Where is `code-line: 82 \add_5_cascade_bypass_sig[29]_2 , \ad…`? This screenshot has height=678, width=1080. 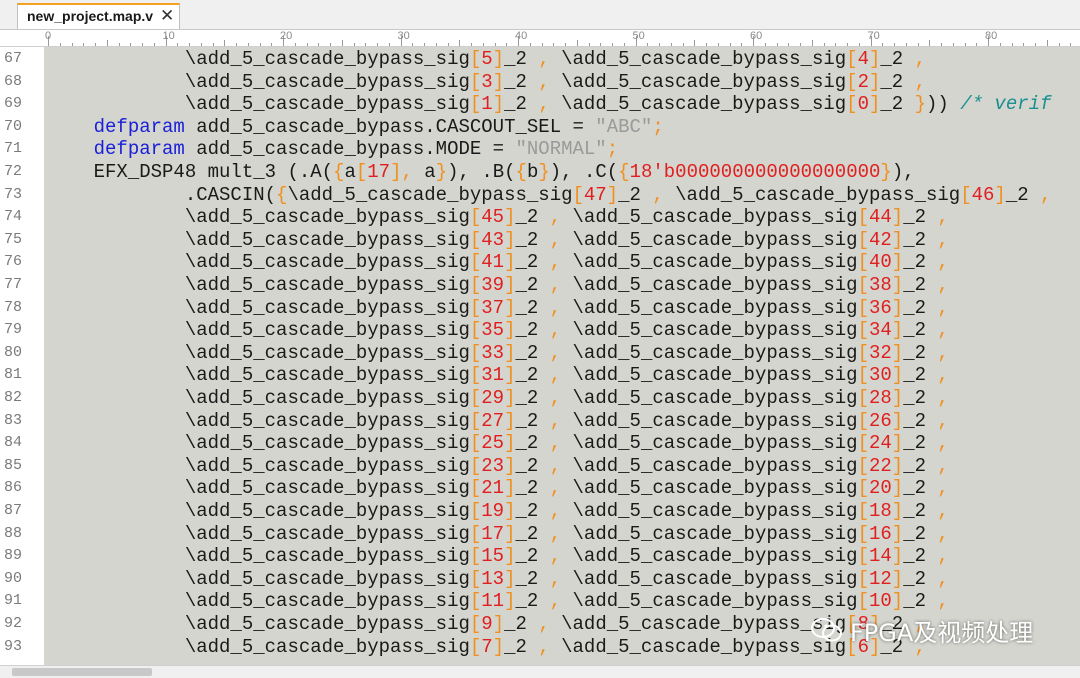 code-line: 82 \add_5_cascade_bypass_sig[29]_2 , \ad… is located at coordinates (540, 398).